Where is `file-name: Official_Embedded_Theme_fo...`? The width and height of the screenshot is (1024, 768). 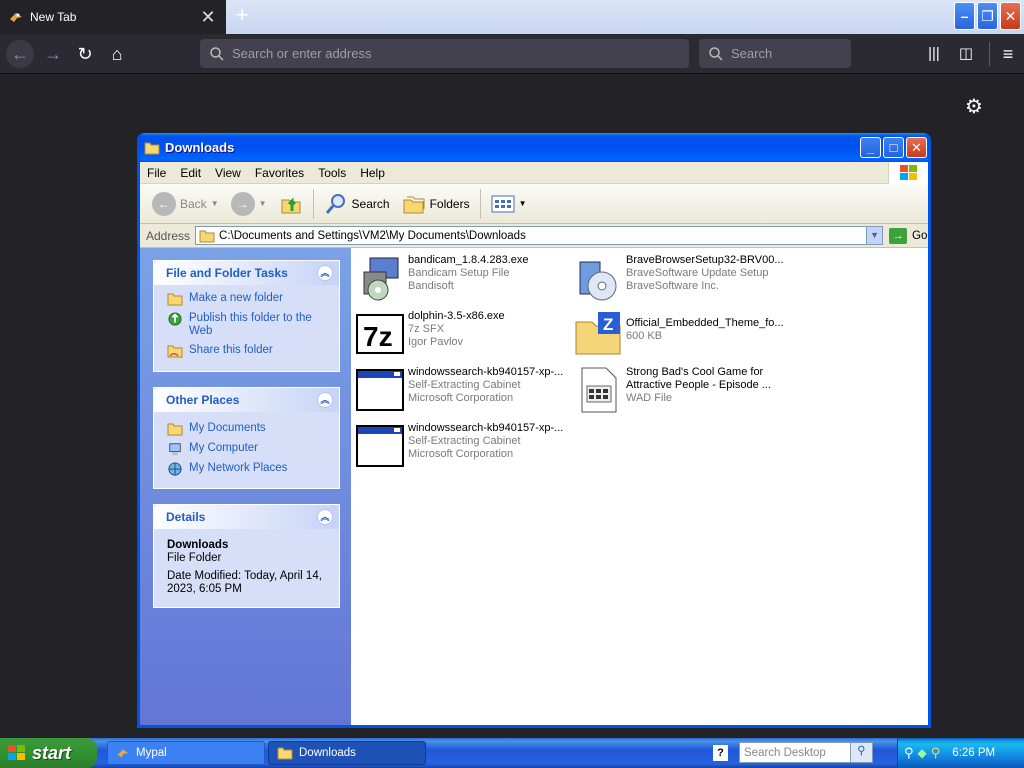 file-name: Official_Embedded_Theme_fo... is located at coordinates (705, 323).